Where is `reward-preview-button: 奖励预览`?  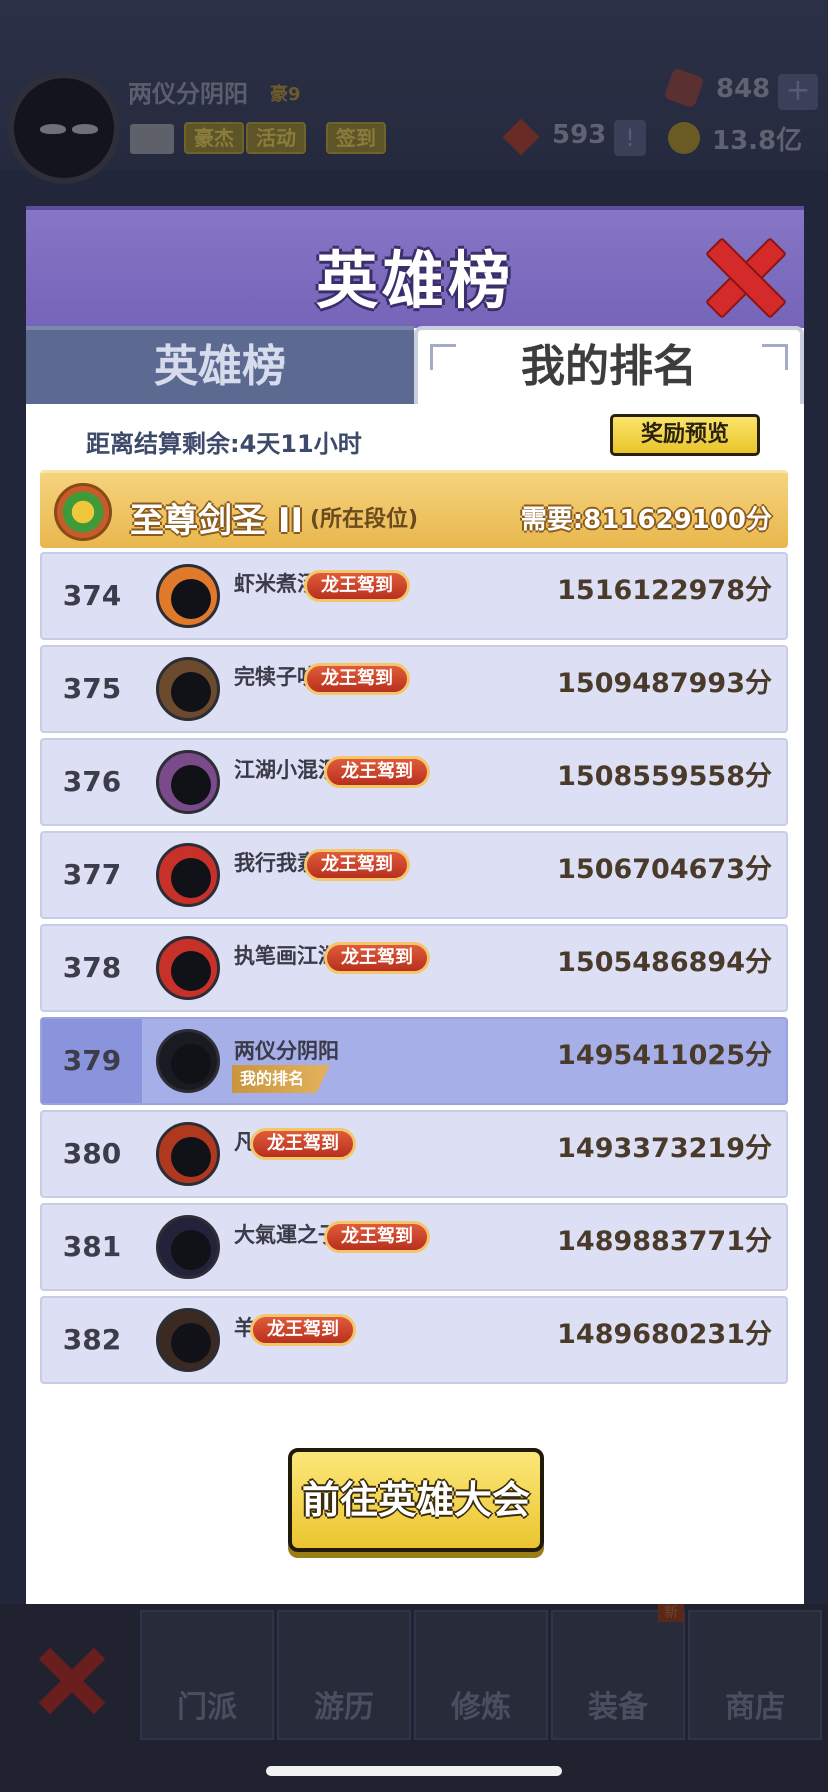
reward-preview-button: 奖励预览 is located at coordinates (685, 435).